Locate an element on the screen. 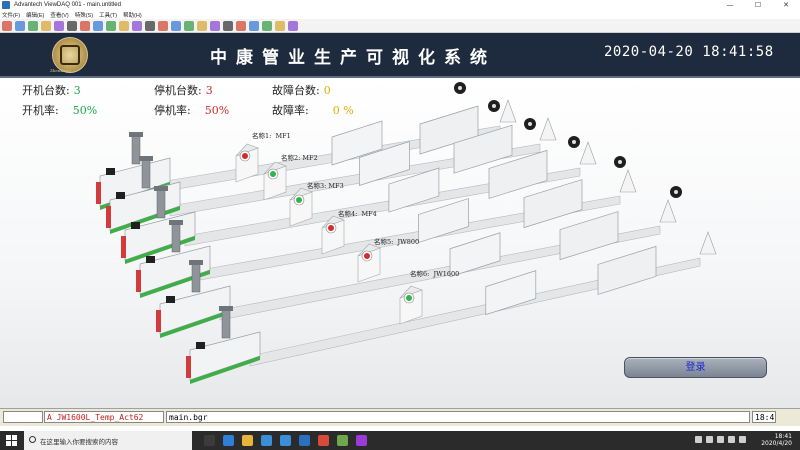 The image size is (800, 450). fault-count-stat: 故障台数: 0 is located at coordinates (301, 90).